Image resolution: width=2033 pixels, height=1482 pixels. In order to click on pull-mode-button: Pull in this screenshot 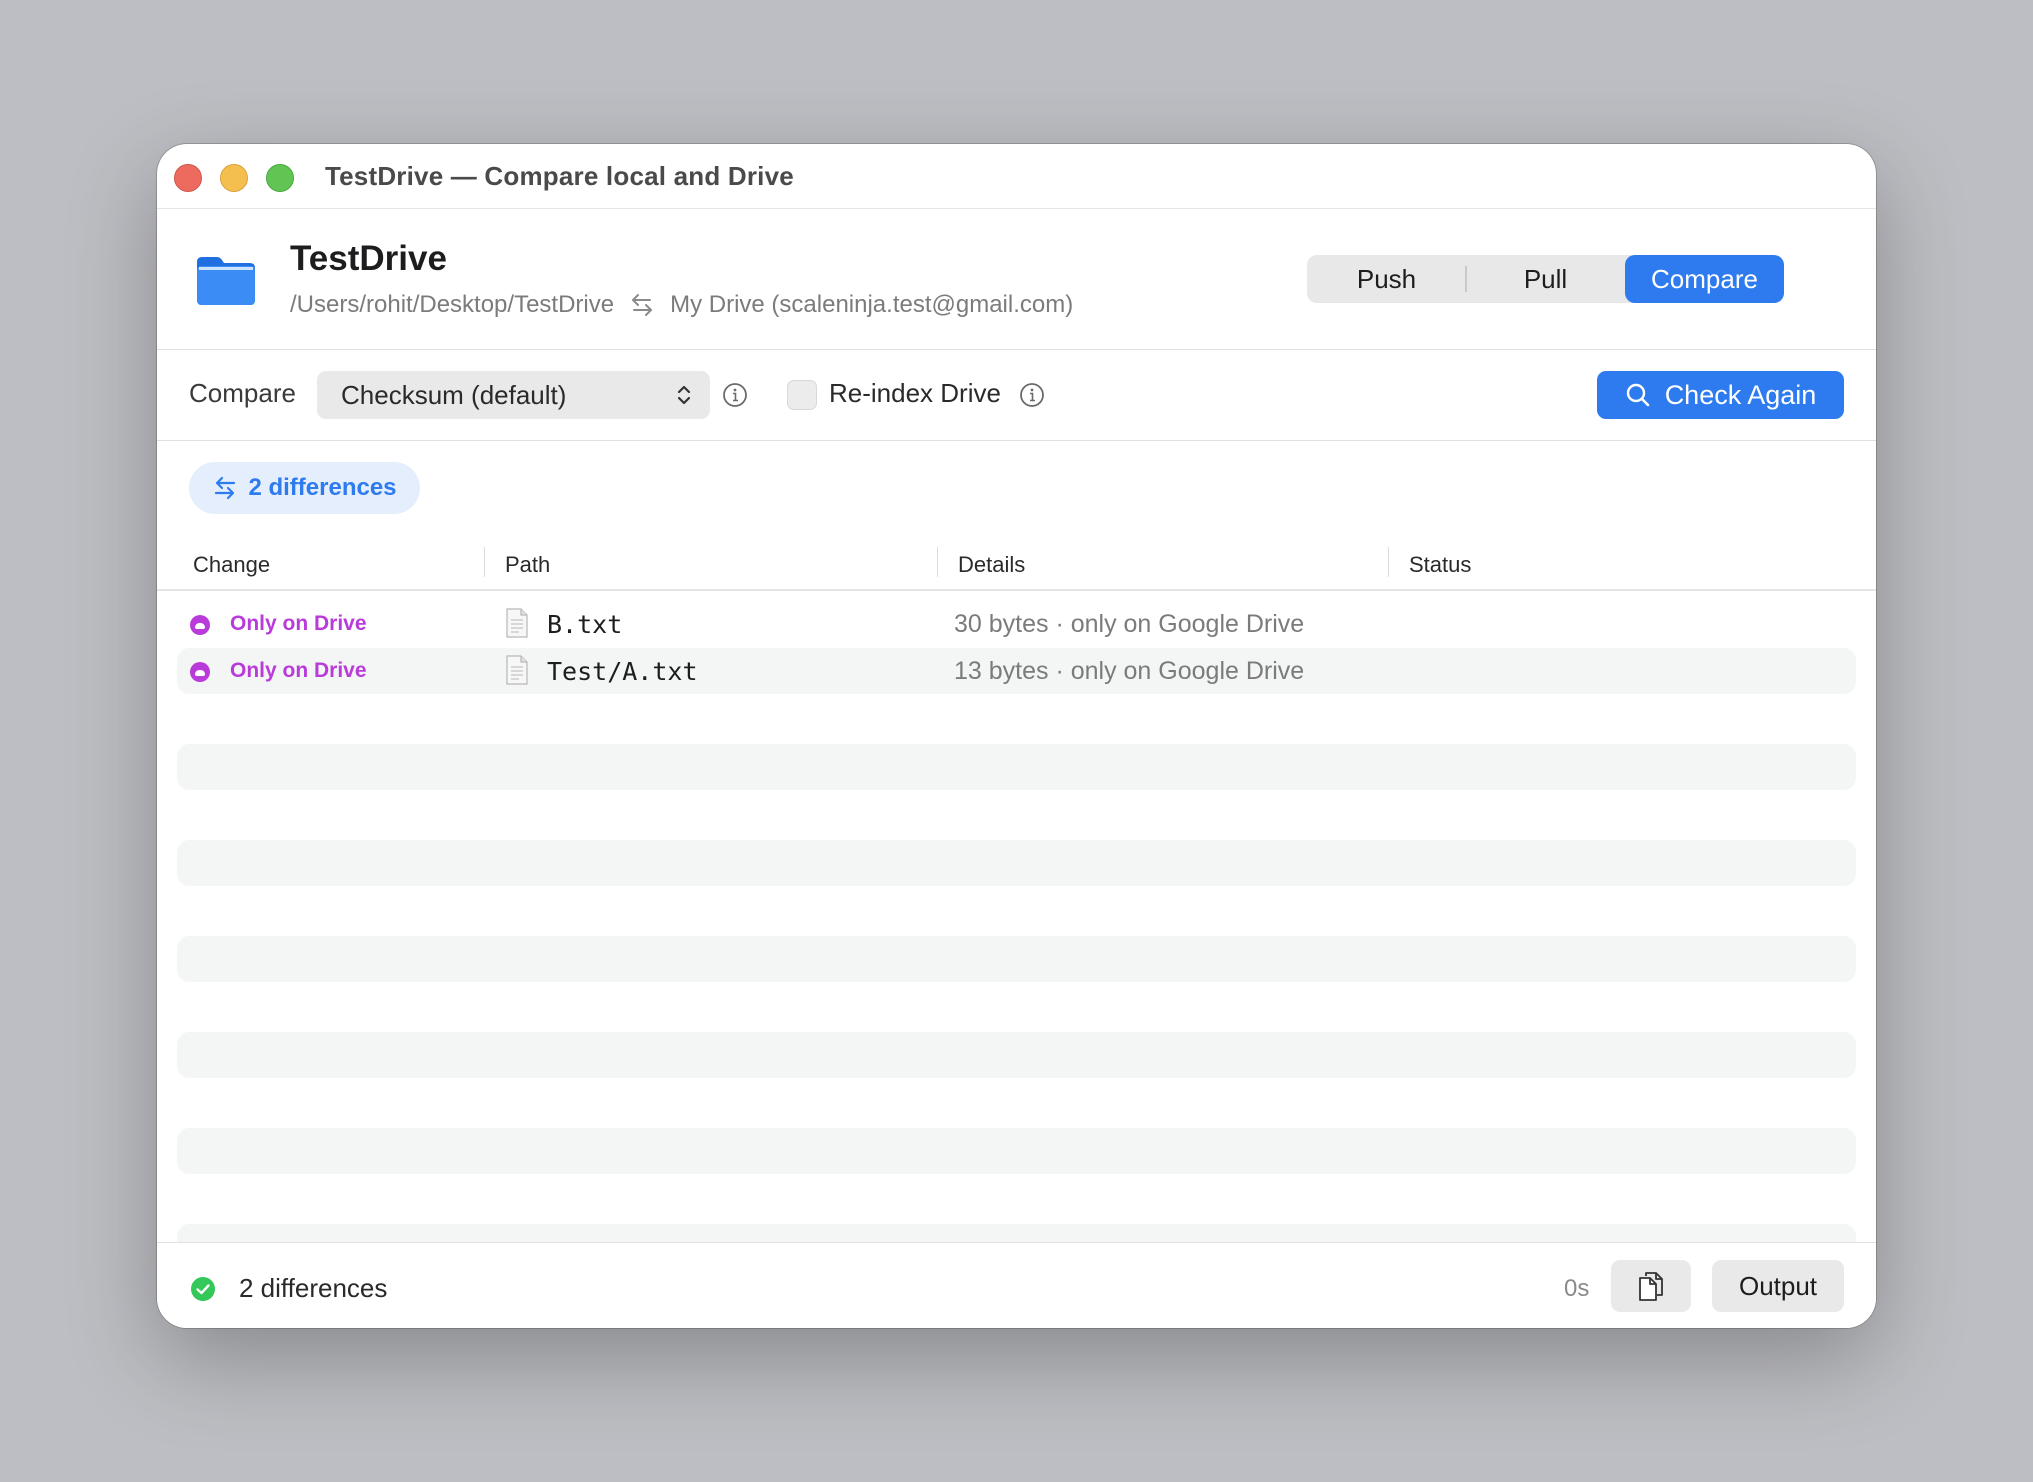, I will do `click(1545, 279)`.